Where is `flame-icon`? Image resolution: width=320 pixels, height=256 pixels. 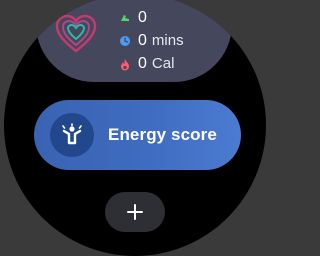 flame-icon is located at coordinates (124, 64).